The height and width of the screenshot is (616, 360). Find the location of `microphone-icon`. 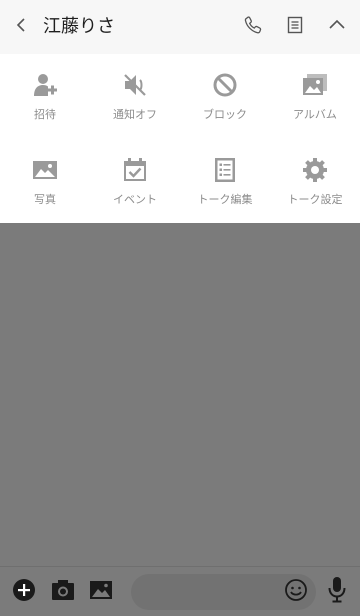

microphone-icon is located at coordinates (337, 592).